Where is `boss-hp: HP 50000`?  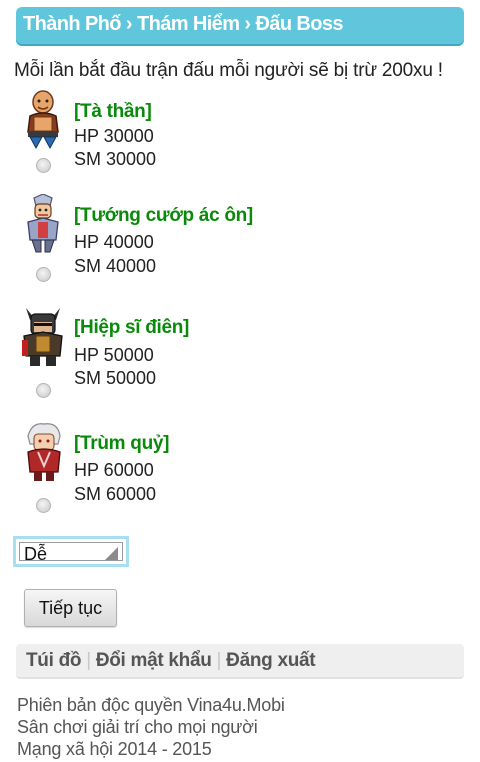 boss-hp: HP 50000 is located at coordinates (114, 355).